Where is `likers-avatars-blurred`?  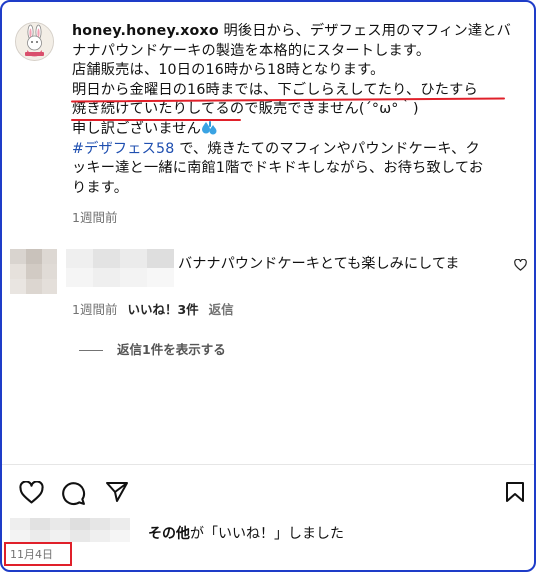 likers-avatars-blurred is located at coordinates (70, 530).